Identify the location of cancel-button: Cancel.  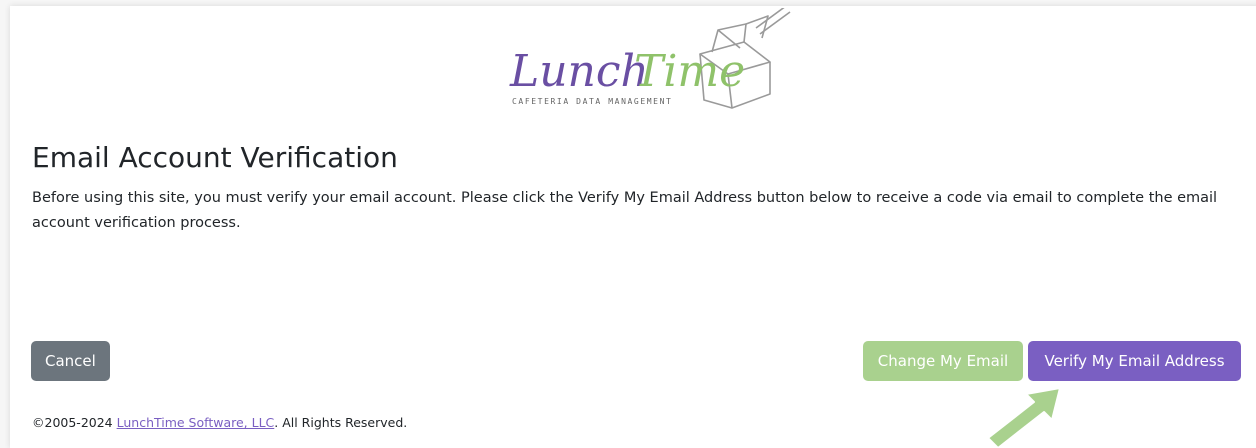
(70, 361).